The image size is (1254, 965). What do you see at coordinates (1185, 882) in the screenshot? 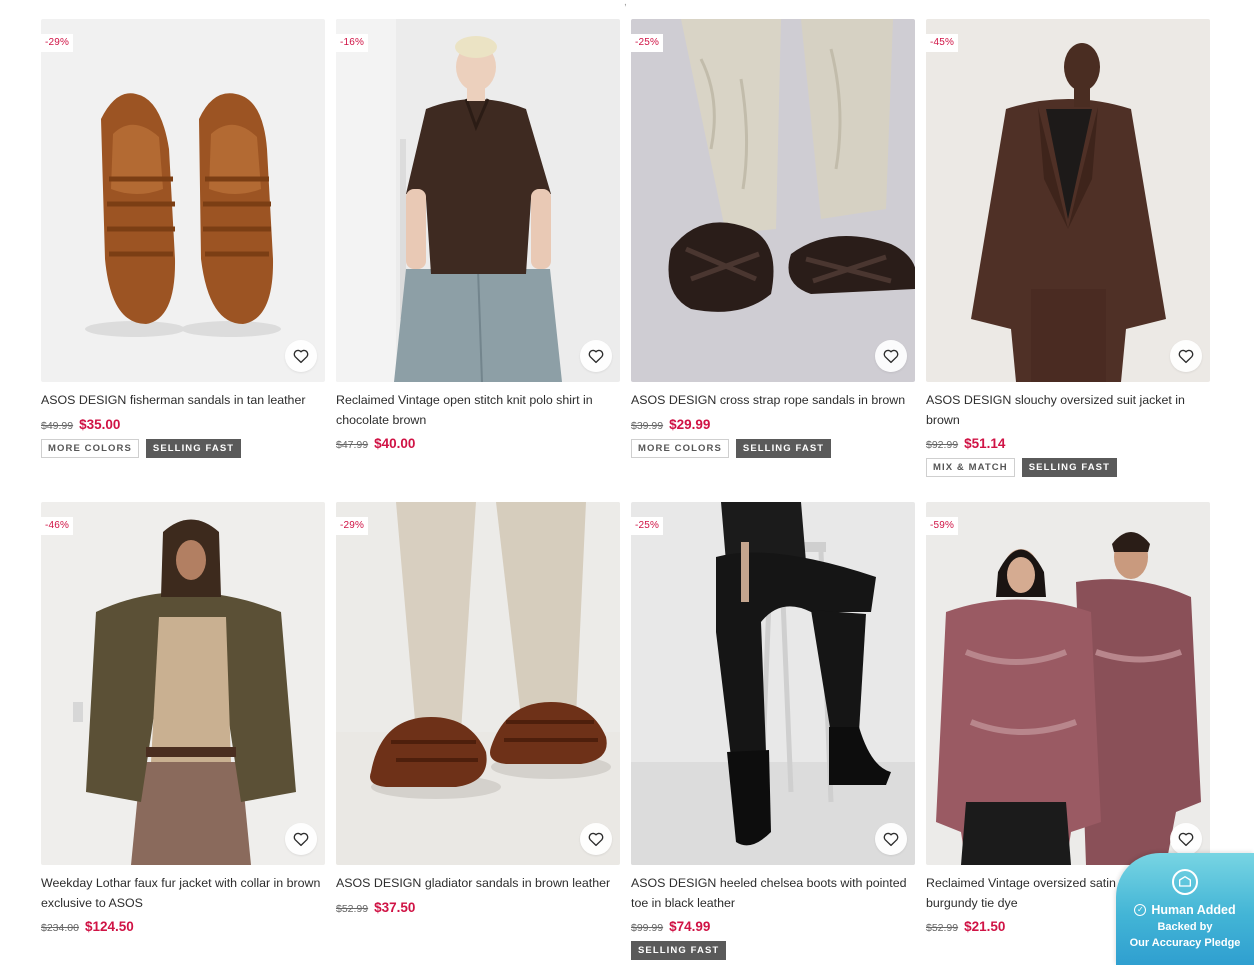
I see `pledge-logo-icon` at bounding box center [1185, 882].